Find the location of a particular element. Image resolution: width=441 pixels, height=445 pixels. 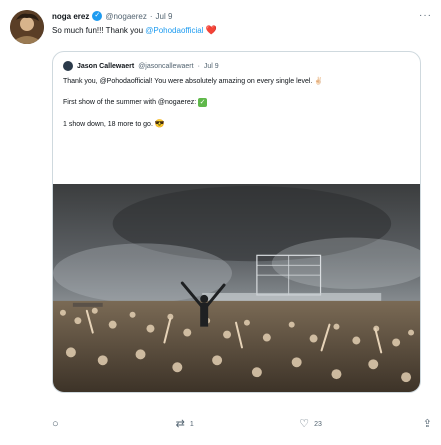

retweet-icon: ⇄ is located at coordinates (180, 424).